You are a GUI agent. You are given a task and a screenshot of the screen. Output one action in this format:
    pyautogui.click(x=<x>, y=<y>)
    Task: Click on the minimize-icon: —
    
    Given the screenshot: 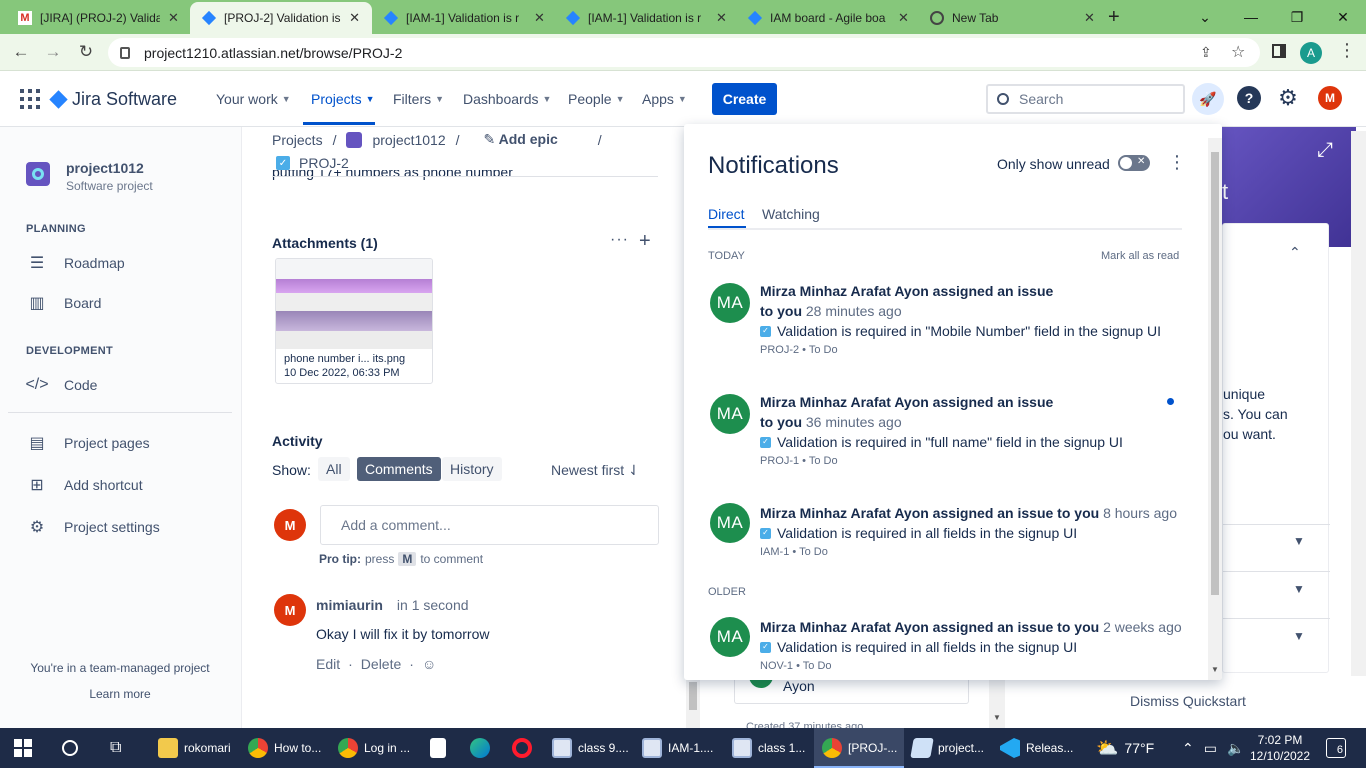 What is the action you would take?
    pyautogui.click(x=1251, y=17)
    